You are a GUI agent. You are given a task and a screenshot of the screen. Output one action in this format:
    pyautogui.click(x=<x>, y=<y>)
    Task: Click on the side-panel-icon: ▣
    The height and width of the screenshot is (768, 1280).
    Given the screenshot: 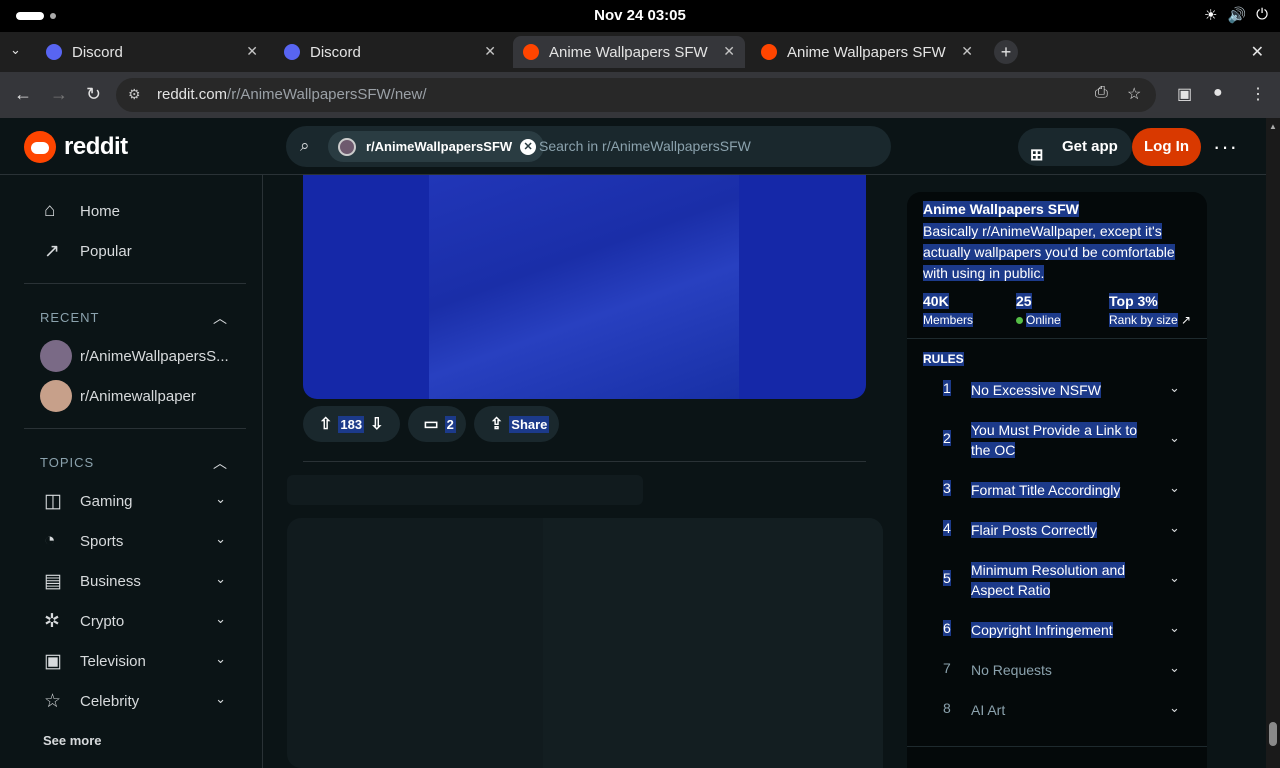 What is the action you would take?
    pyautogui.click(x=1184, y=94)
    